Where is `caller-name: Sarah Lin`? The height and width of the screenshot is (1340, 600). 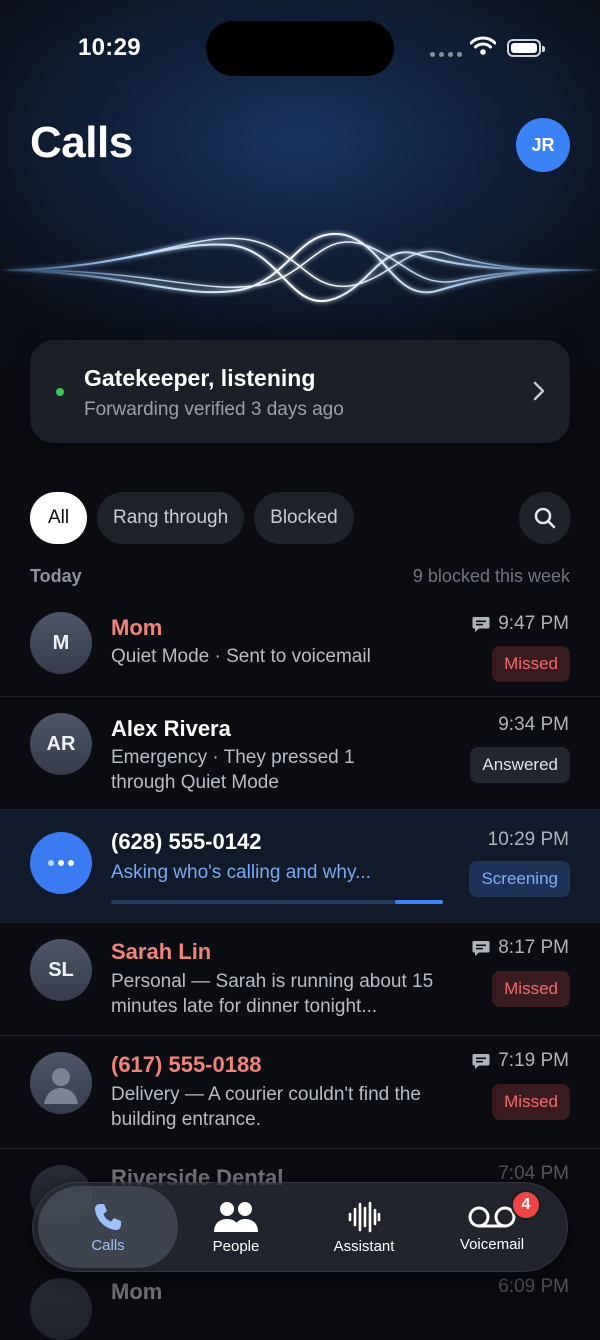
caller-name: Sarah Lin is located at coordinates (161, 951).